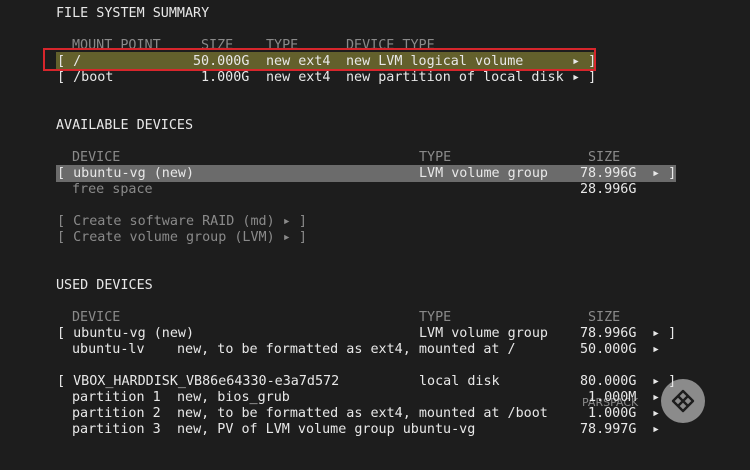 This screenshot has height=470, width=750. I want to click on used-col-size: SIZE, so click(604, 317).